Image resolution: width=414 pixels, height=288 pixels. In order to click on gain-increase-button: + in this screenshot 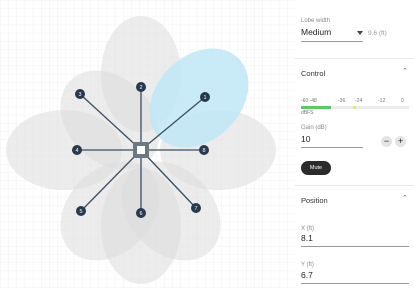, I will do `click(400, 141)`.